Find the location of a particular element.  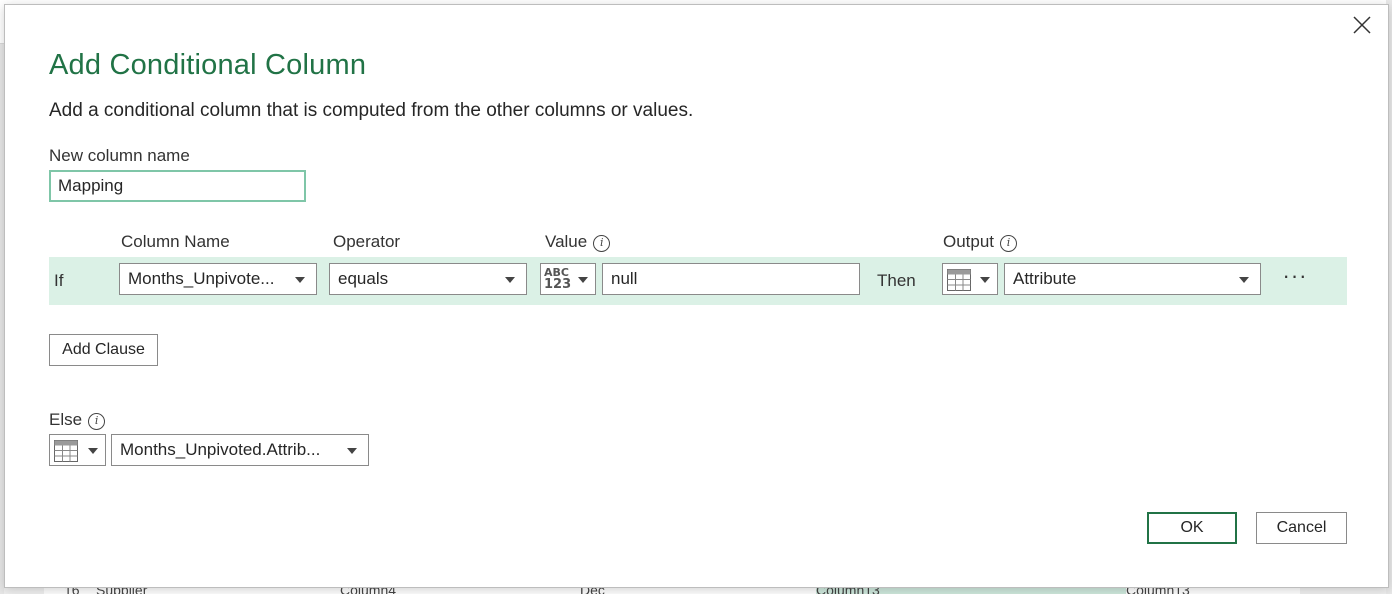

operator-dropdown: equals is located at coordinates (428, 279).